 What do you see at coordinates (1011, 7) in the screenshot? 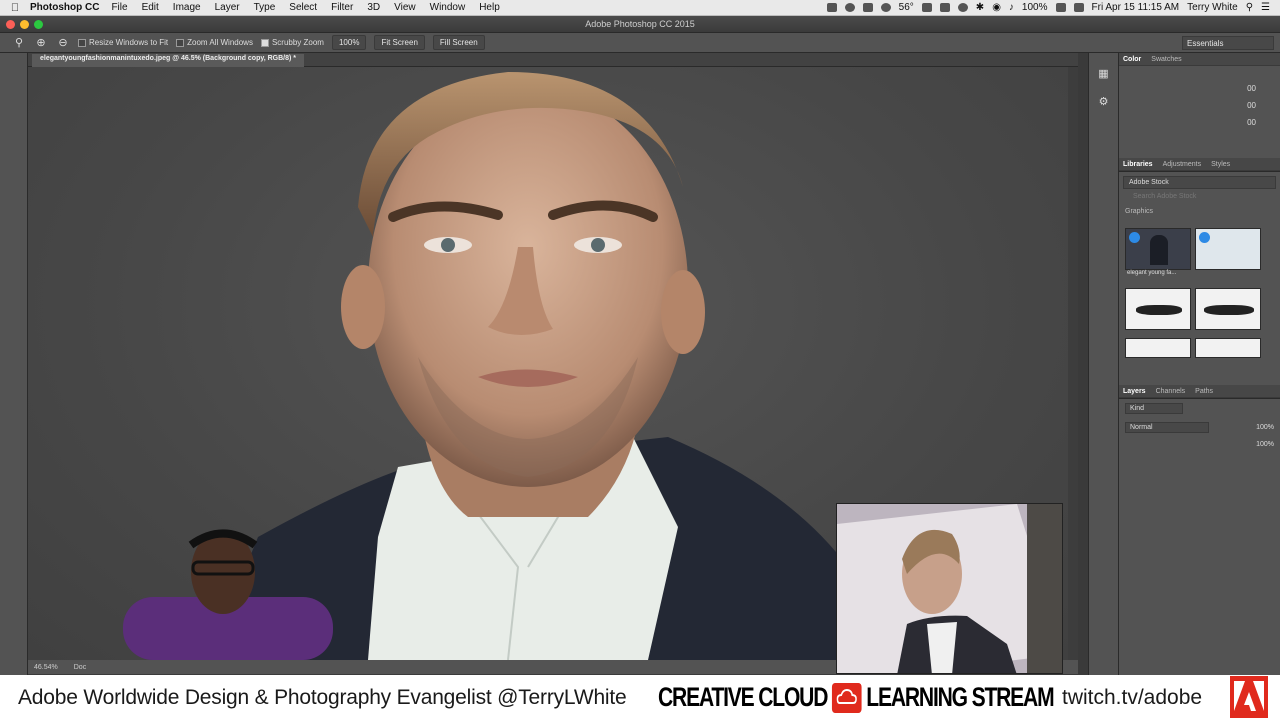
I see `volume-icon: ♪` at bounding box center [1011, 7].